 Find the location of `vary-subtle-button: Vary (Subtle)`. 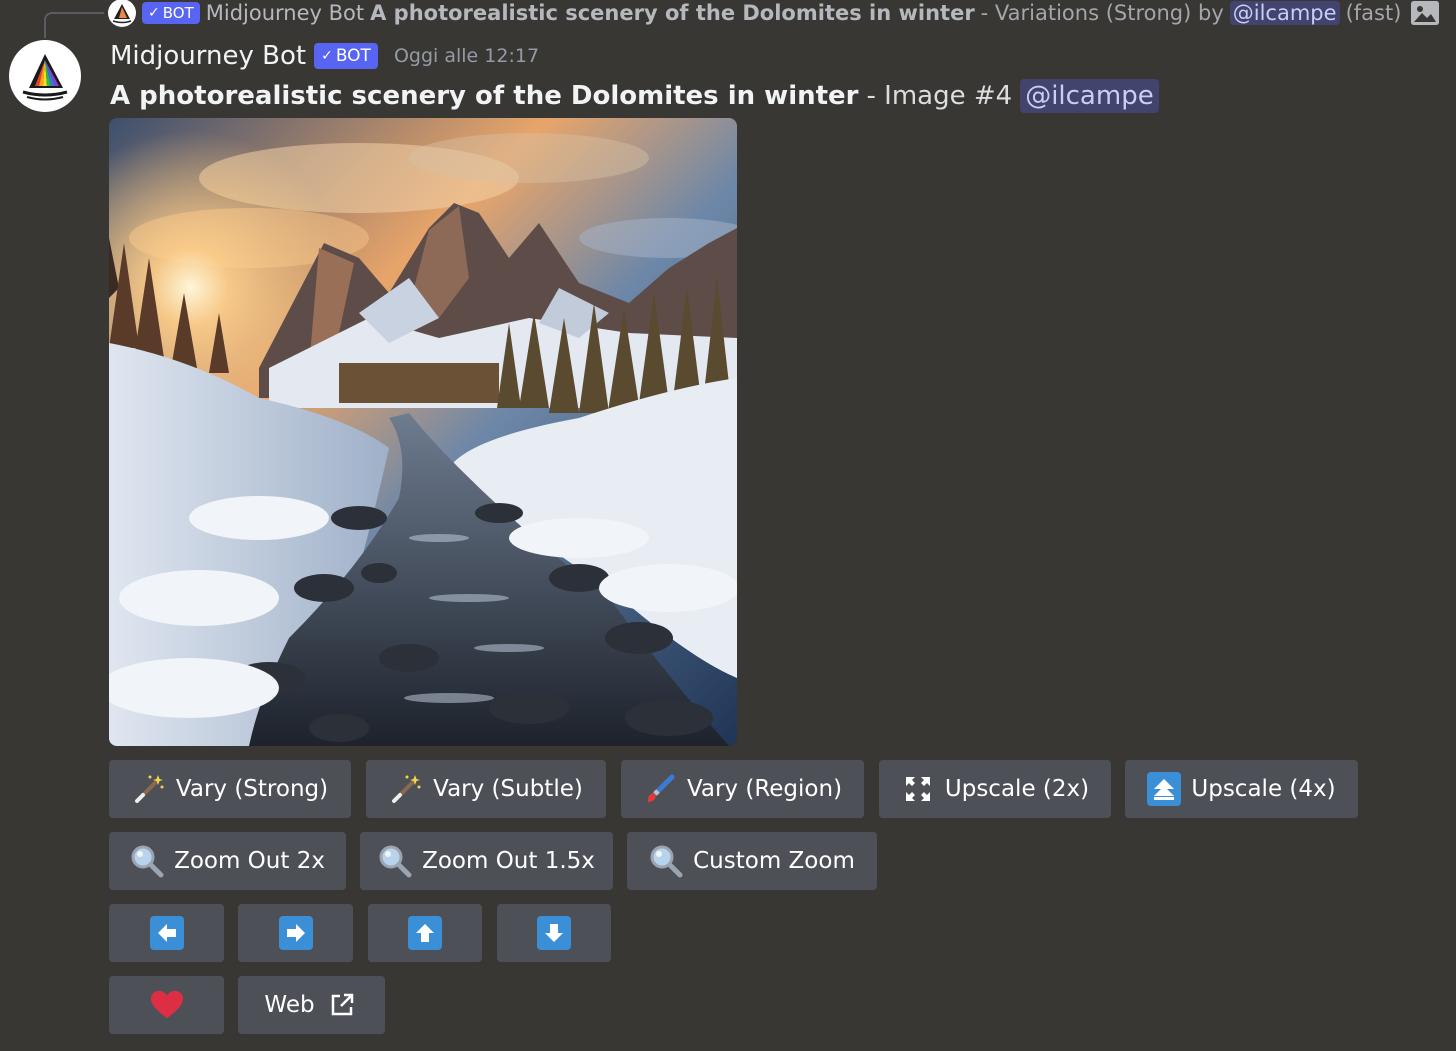

vary-subtle-button: Vary (Subtle) is located at coordinates (486, 789).